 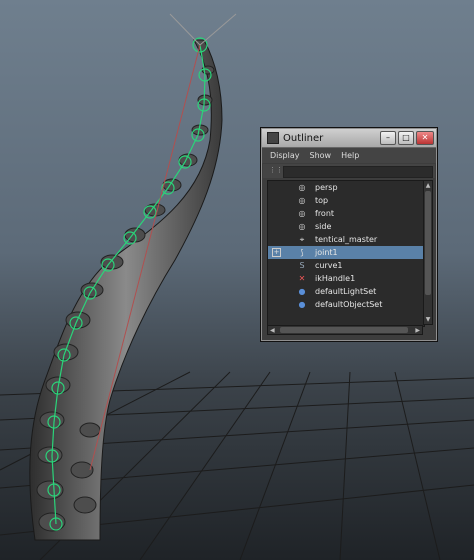 I want to click on horizontal-scroll-thumb, so click(x=344, y=330).